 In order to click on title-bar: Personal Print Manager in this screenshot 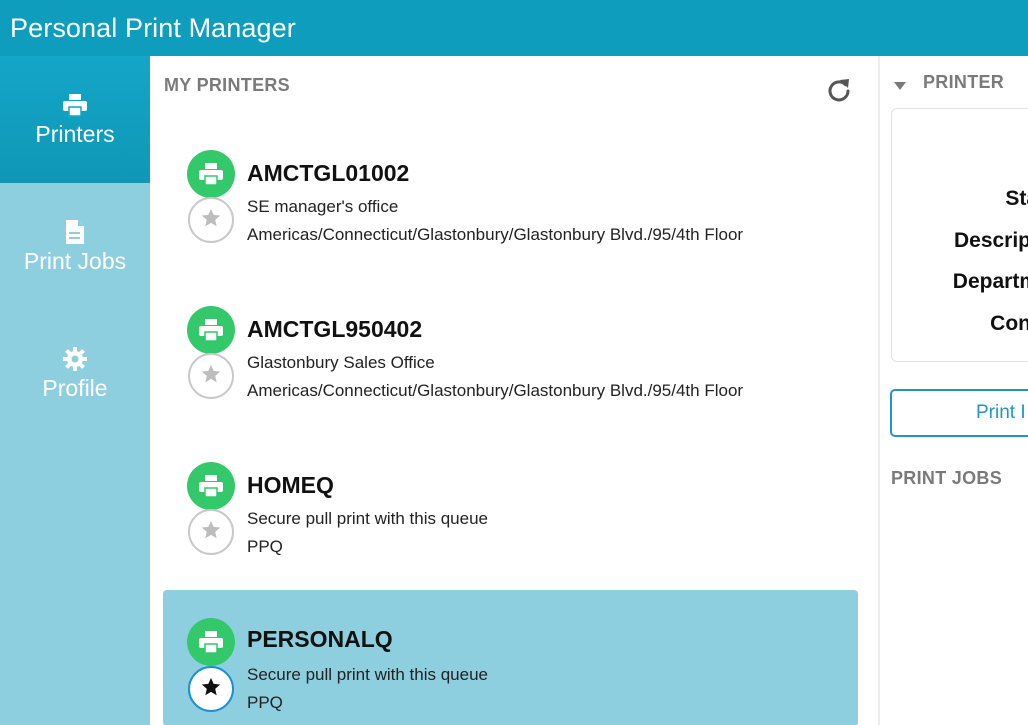, I will do `click(514, 28)`.